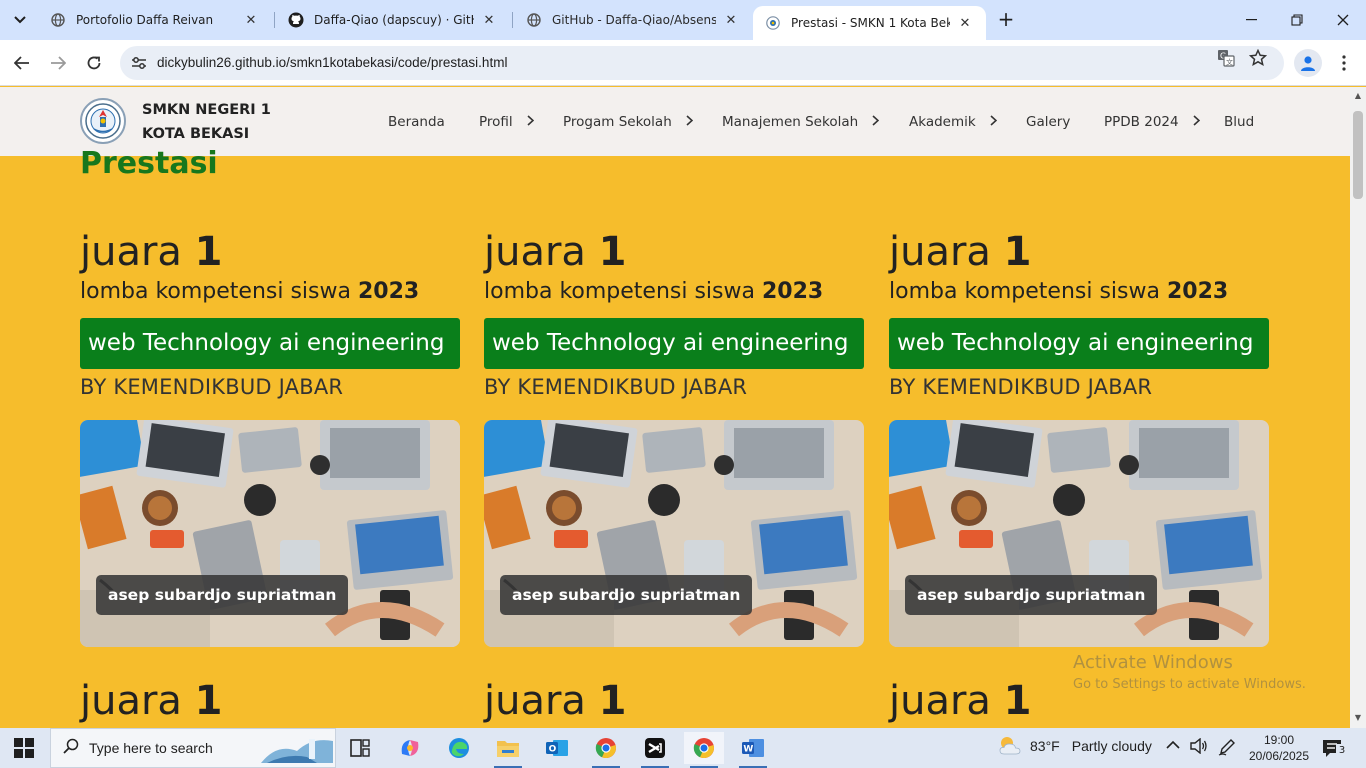 The width and height of the screenshot is (1366, 768). Describe the element at coordinates (131, 701) in the screenshot. I see `rank-word: juara` at that location.